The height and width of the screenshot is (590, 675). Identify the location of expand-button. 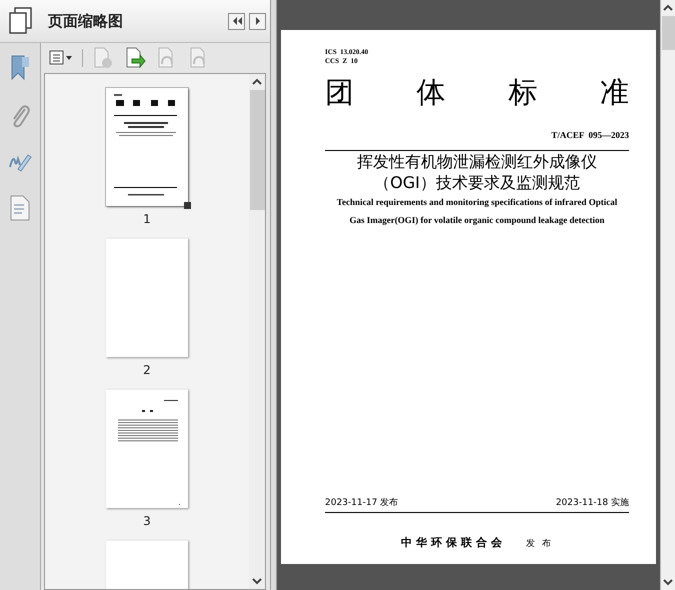
(257, 21).